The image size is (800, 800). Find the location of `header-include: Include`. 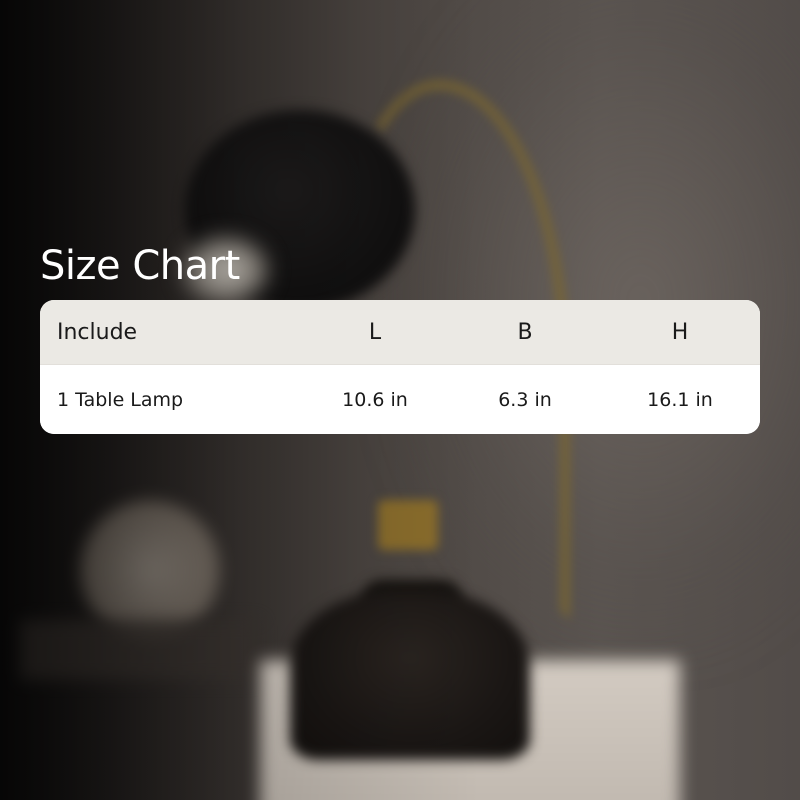

header-include: Include is located at coordinates (97, 332).